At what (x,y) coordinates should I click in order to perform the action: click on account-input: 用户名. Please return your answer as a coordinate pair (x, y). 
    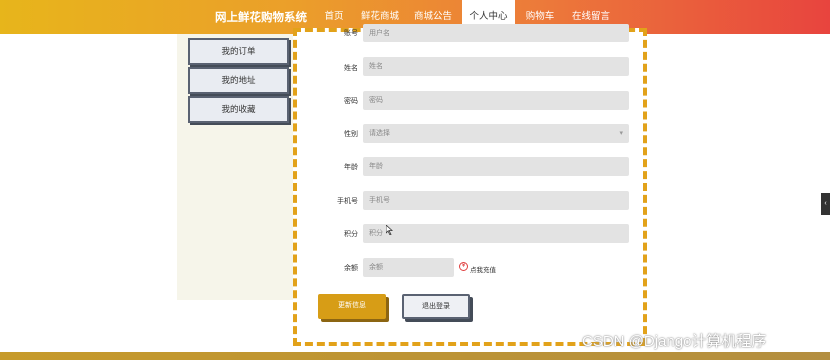
    Looking at the image, I should click on (496, 33).